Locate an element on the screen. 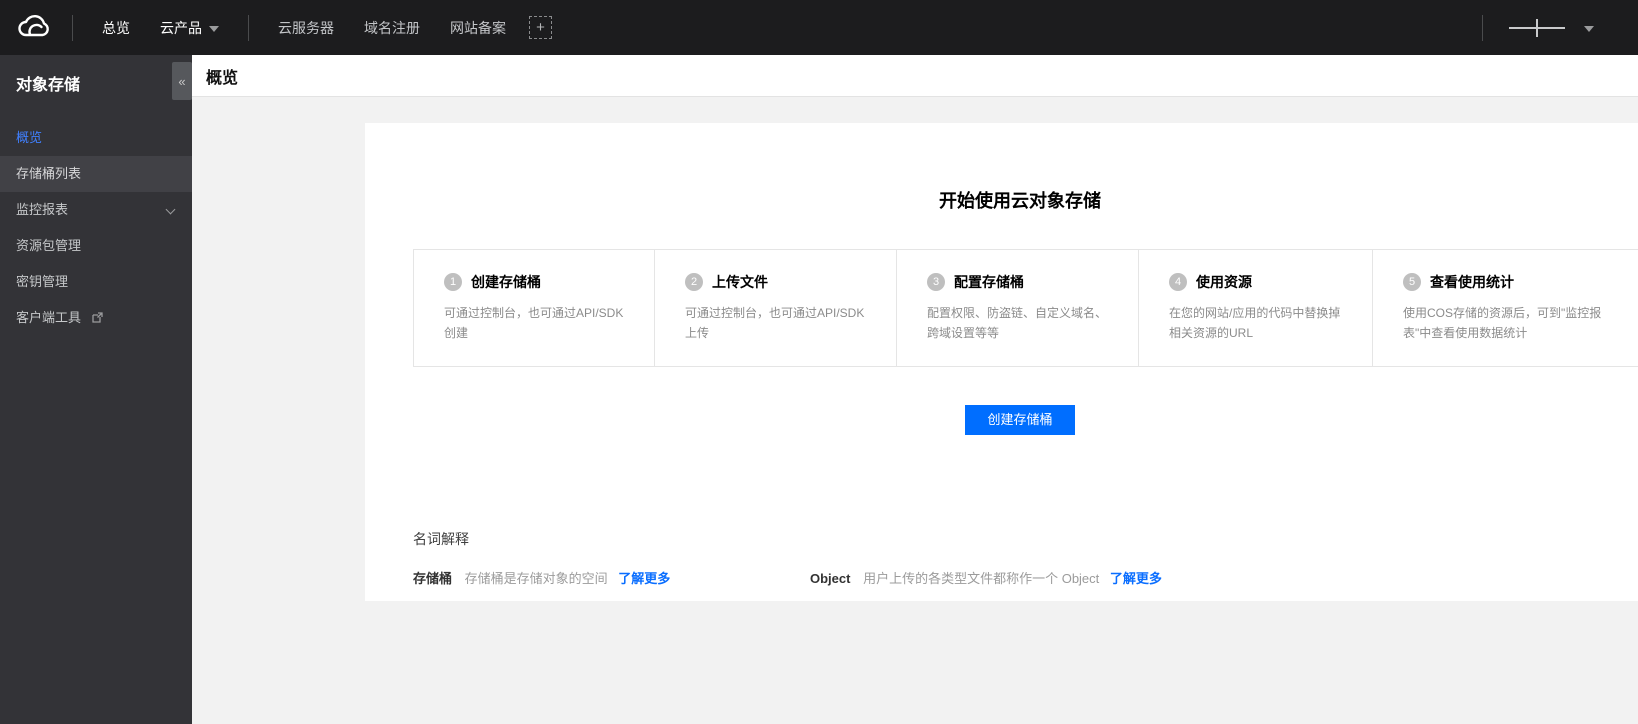  step-description: 可通过控制台，也可通过API/SDK创建 is located at coordinates (534, 323).